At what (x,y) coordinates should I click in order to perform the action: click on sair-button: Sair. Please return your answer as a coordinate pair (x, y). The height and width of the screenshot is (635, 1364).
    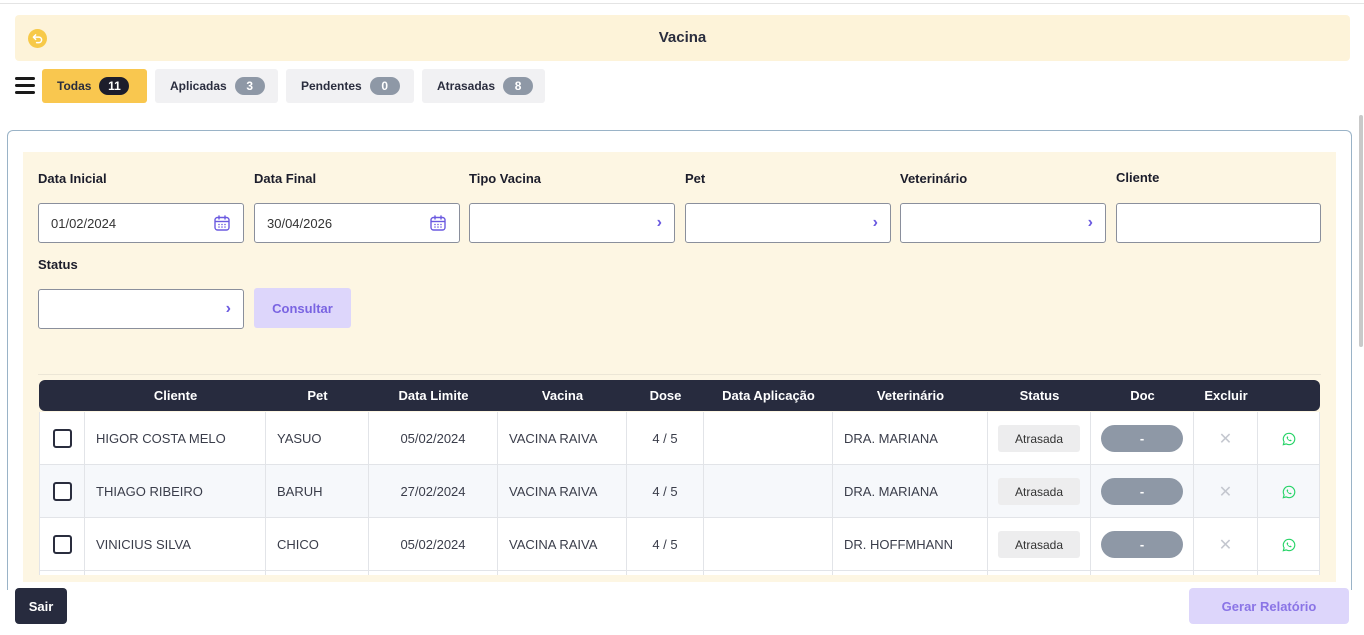
    Looking at the image, I should click on (41, 606).